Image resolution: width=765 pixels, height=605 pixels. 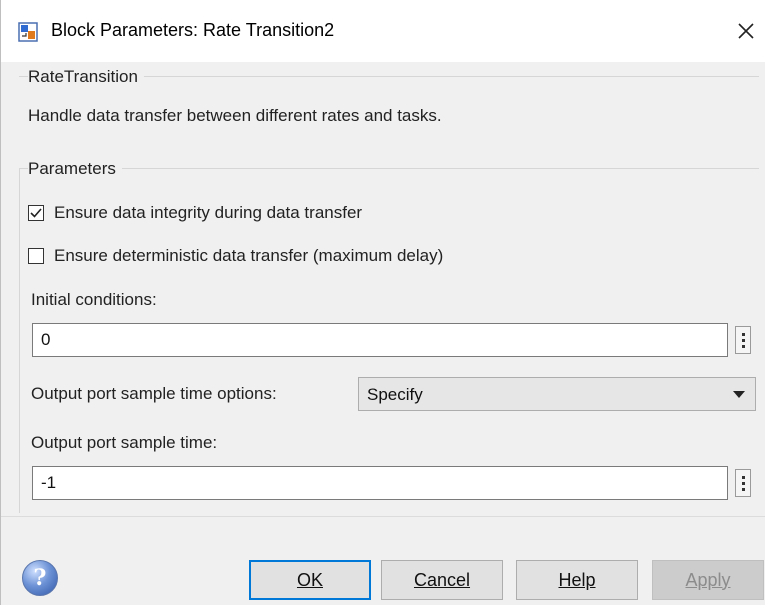 What do you see at coordinates (124, 442) in the screenshot?
I see `sample-time-label: Output port sample time:` at bounding box center [124, 442].